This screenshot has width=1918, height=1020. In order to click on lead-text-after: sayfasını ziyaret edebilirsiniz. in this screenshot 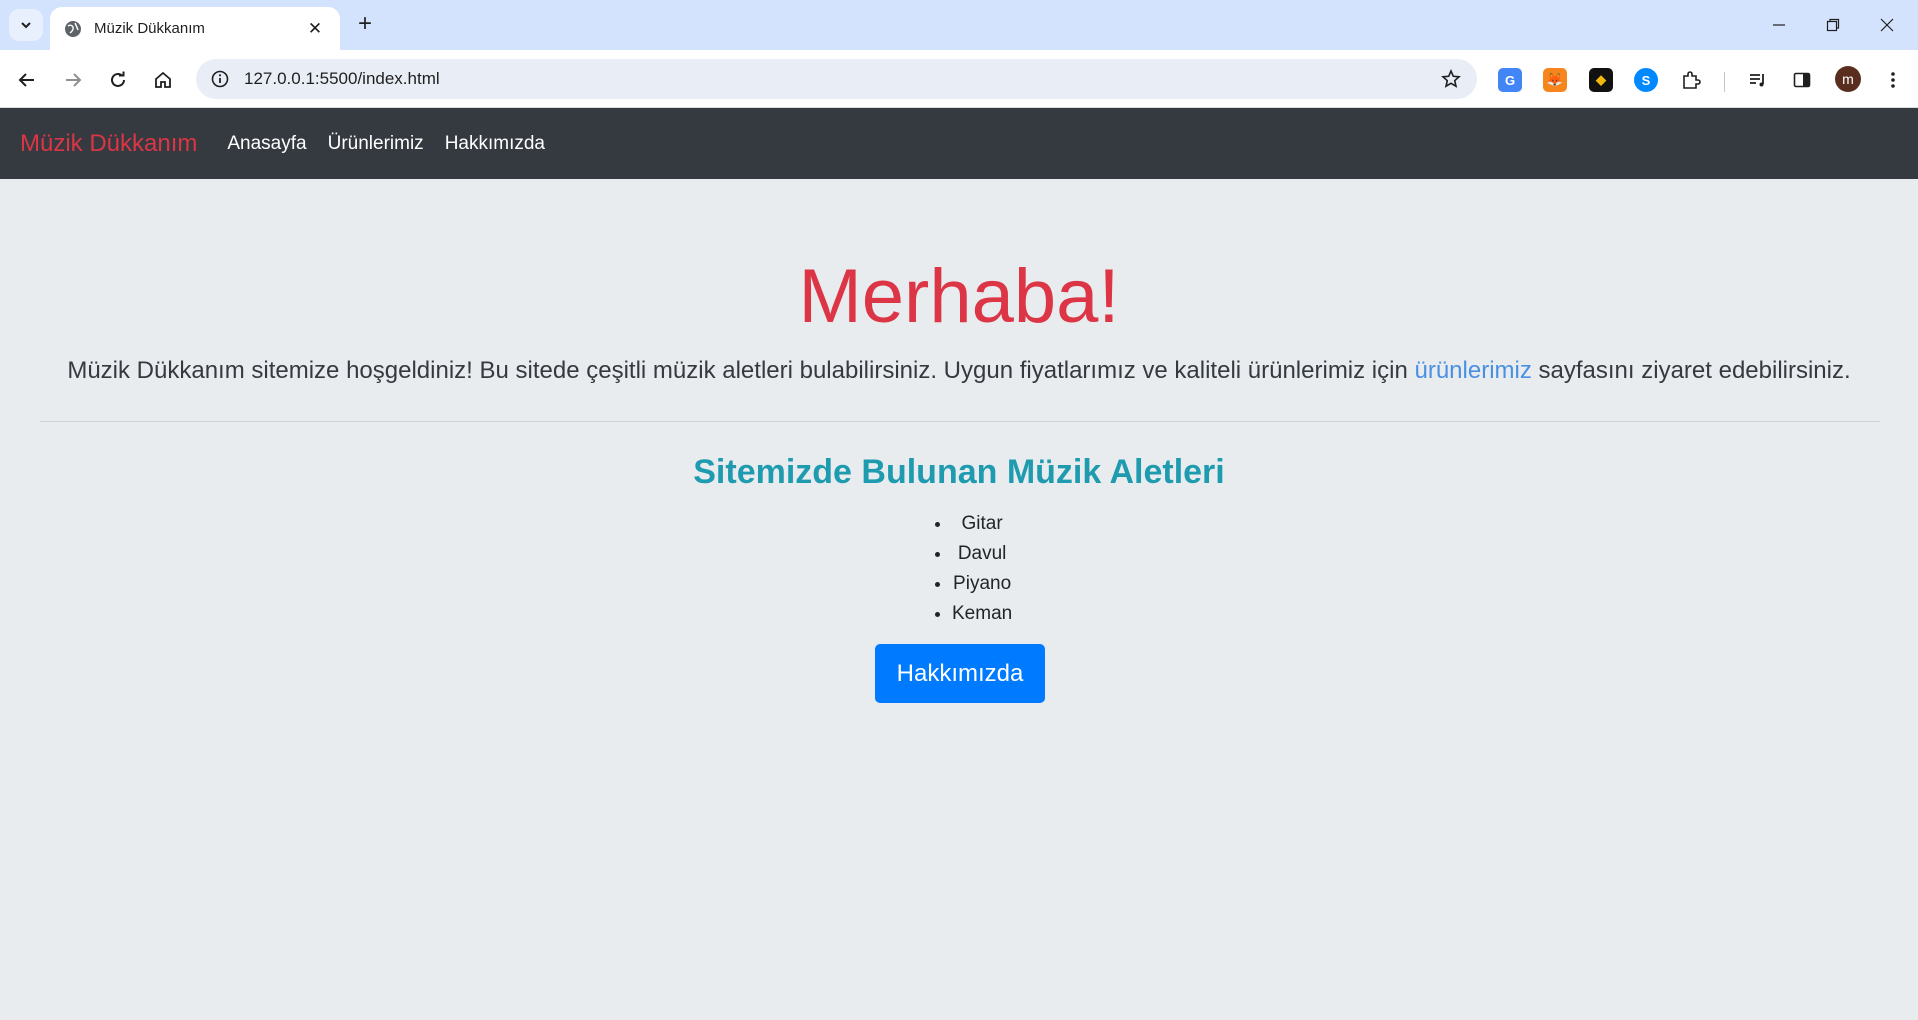, I will do `click(1691, 370)`.